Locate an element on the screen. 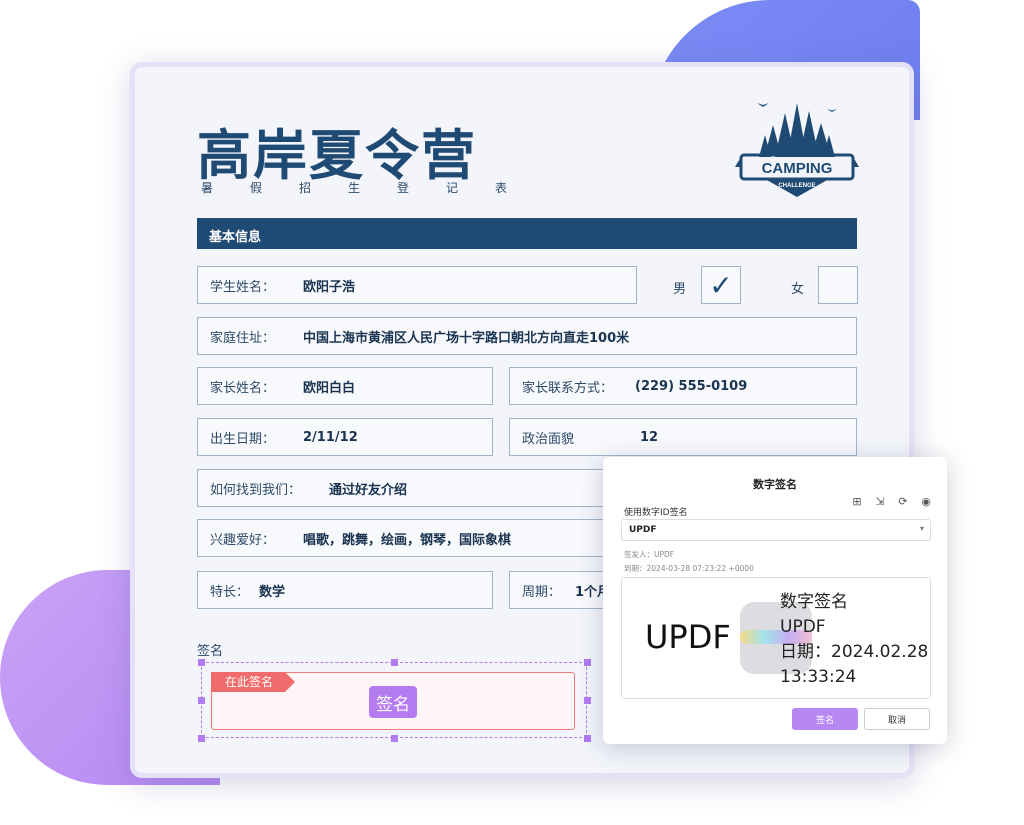  signer-info: 签发人：UPDF is located at coordinates (649, 554).